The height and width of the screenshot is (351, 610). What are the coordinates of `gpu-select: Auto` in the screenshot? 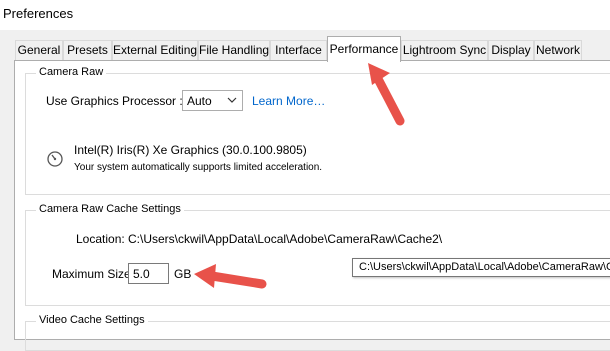 It's located at (212, 100).